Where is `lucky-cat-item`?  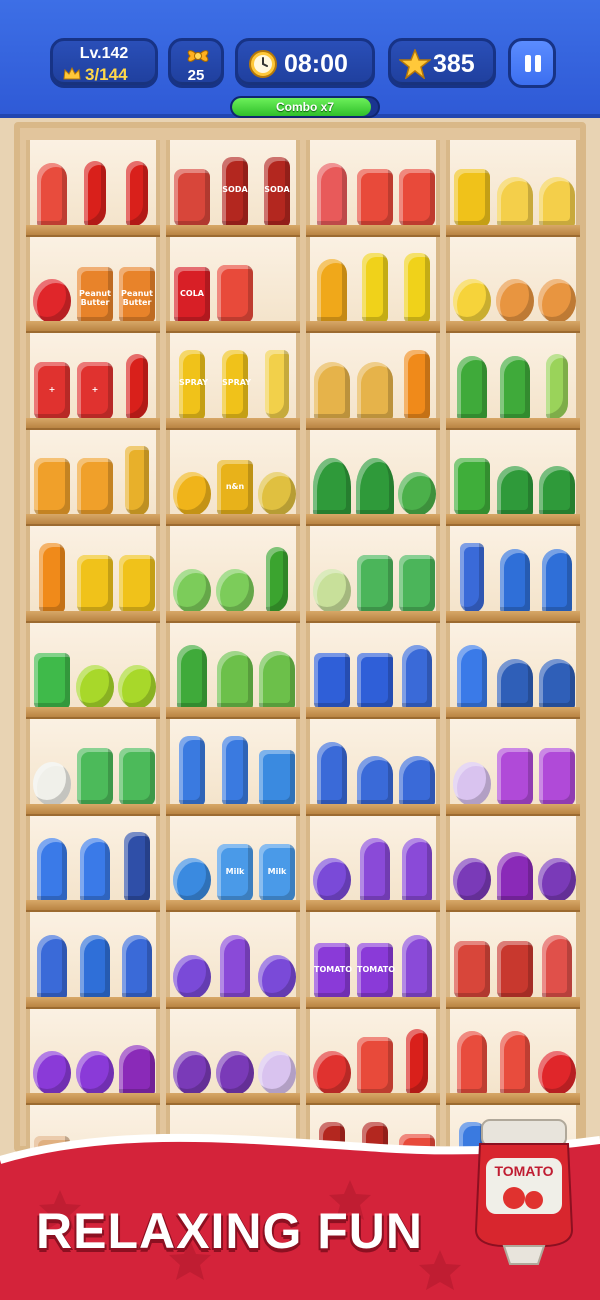 lucky-cat-item is located at coordinates (472, 769).